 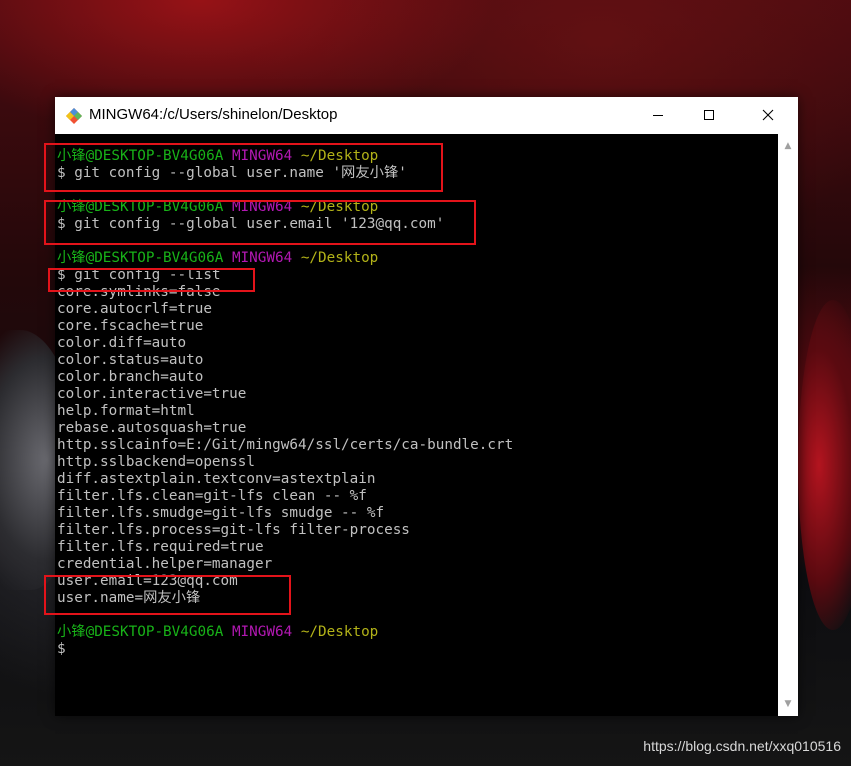 What do you see at coordinates (130, 360) in the screenshot?
I see `config-line: color.status=auto` at bounding box center [130, 360].